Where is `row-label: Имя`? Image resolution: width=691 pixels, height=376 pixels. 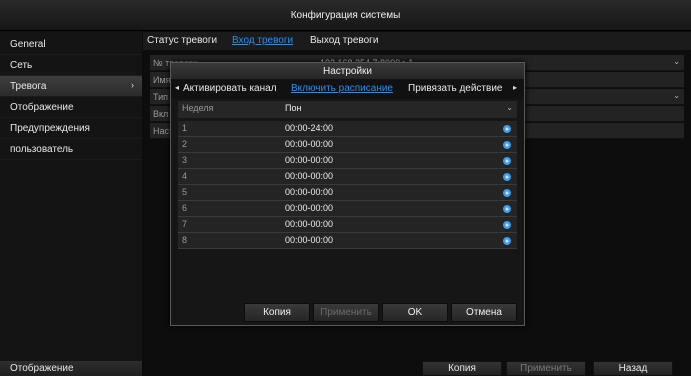
row-label: Имя is located at coordinates (162, 79).